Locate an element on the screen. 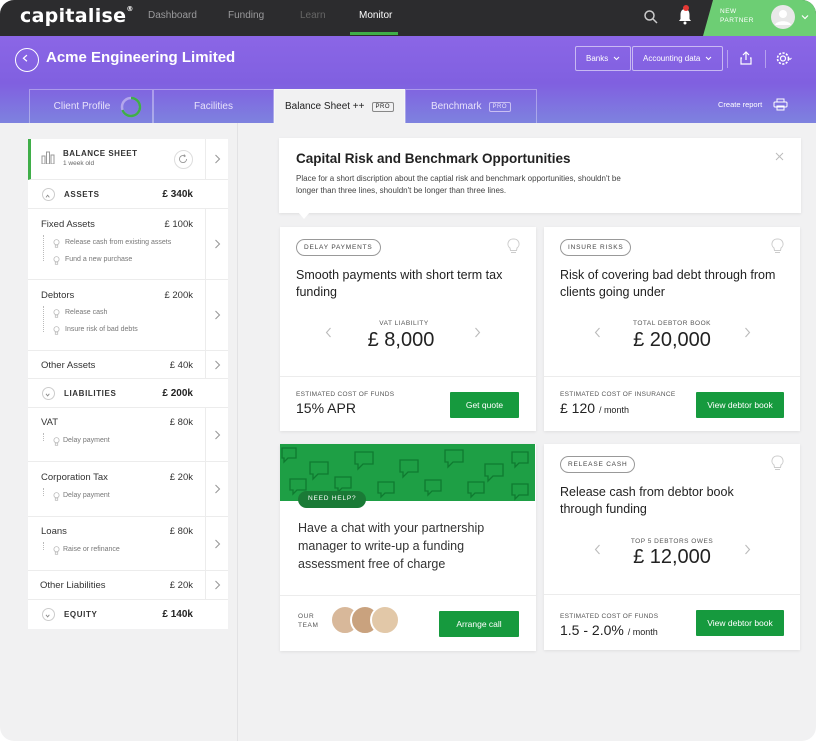 The image size is (816, 741). banks-dropdown: Banks is located at coordinates (603, 58).